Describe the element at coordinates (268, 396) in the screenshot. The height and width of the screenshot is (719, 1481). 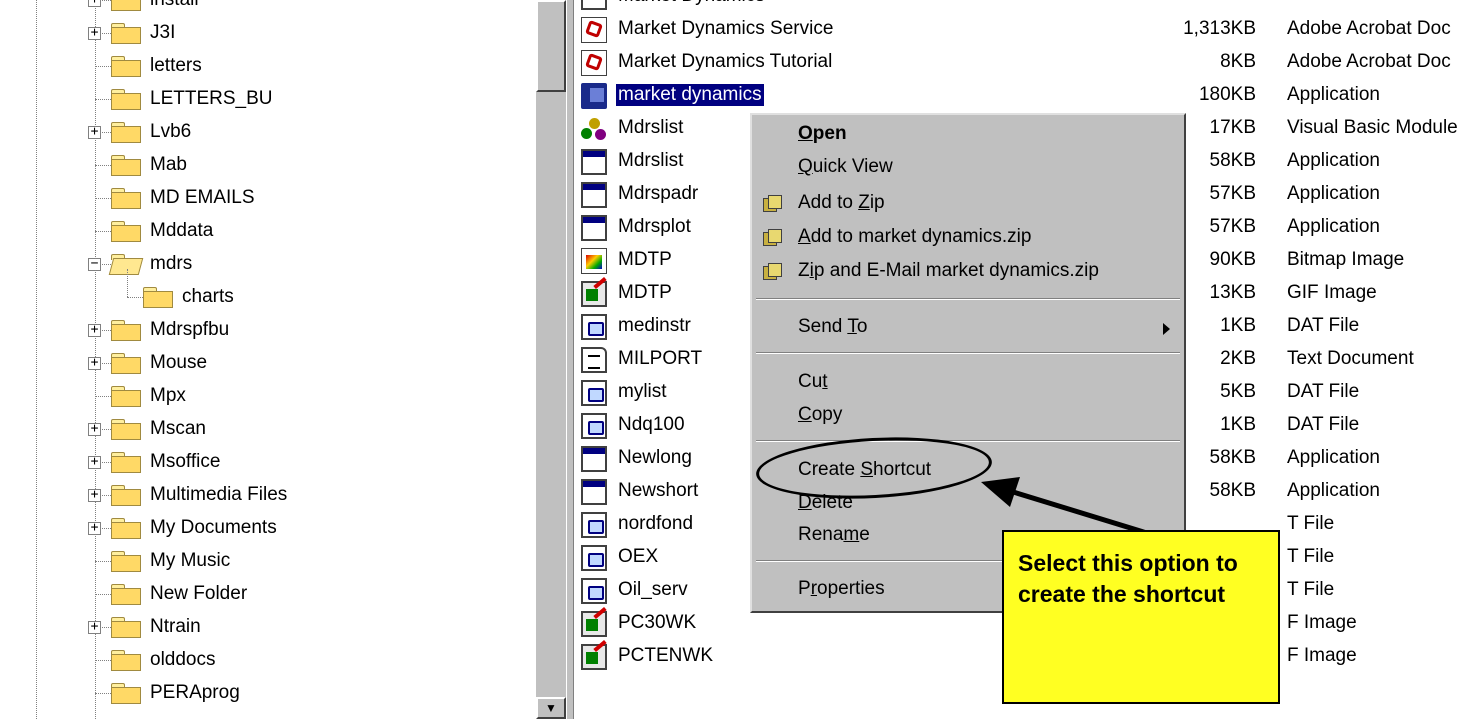
I see `tree-item: Mpx` at that location.